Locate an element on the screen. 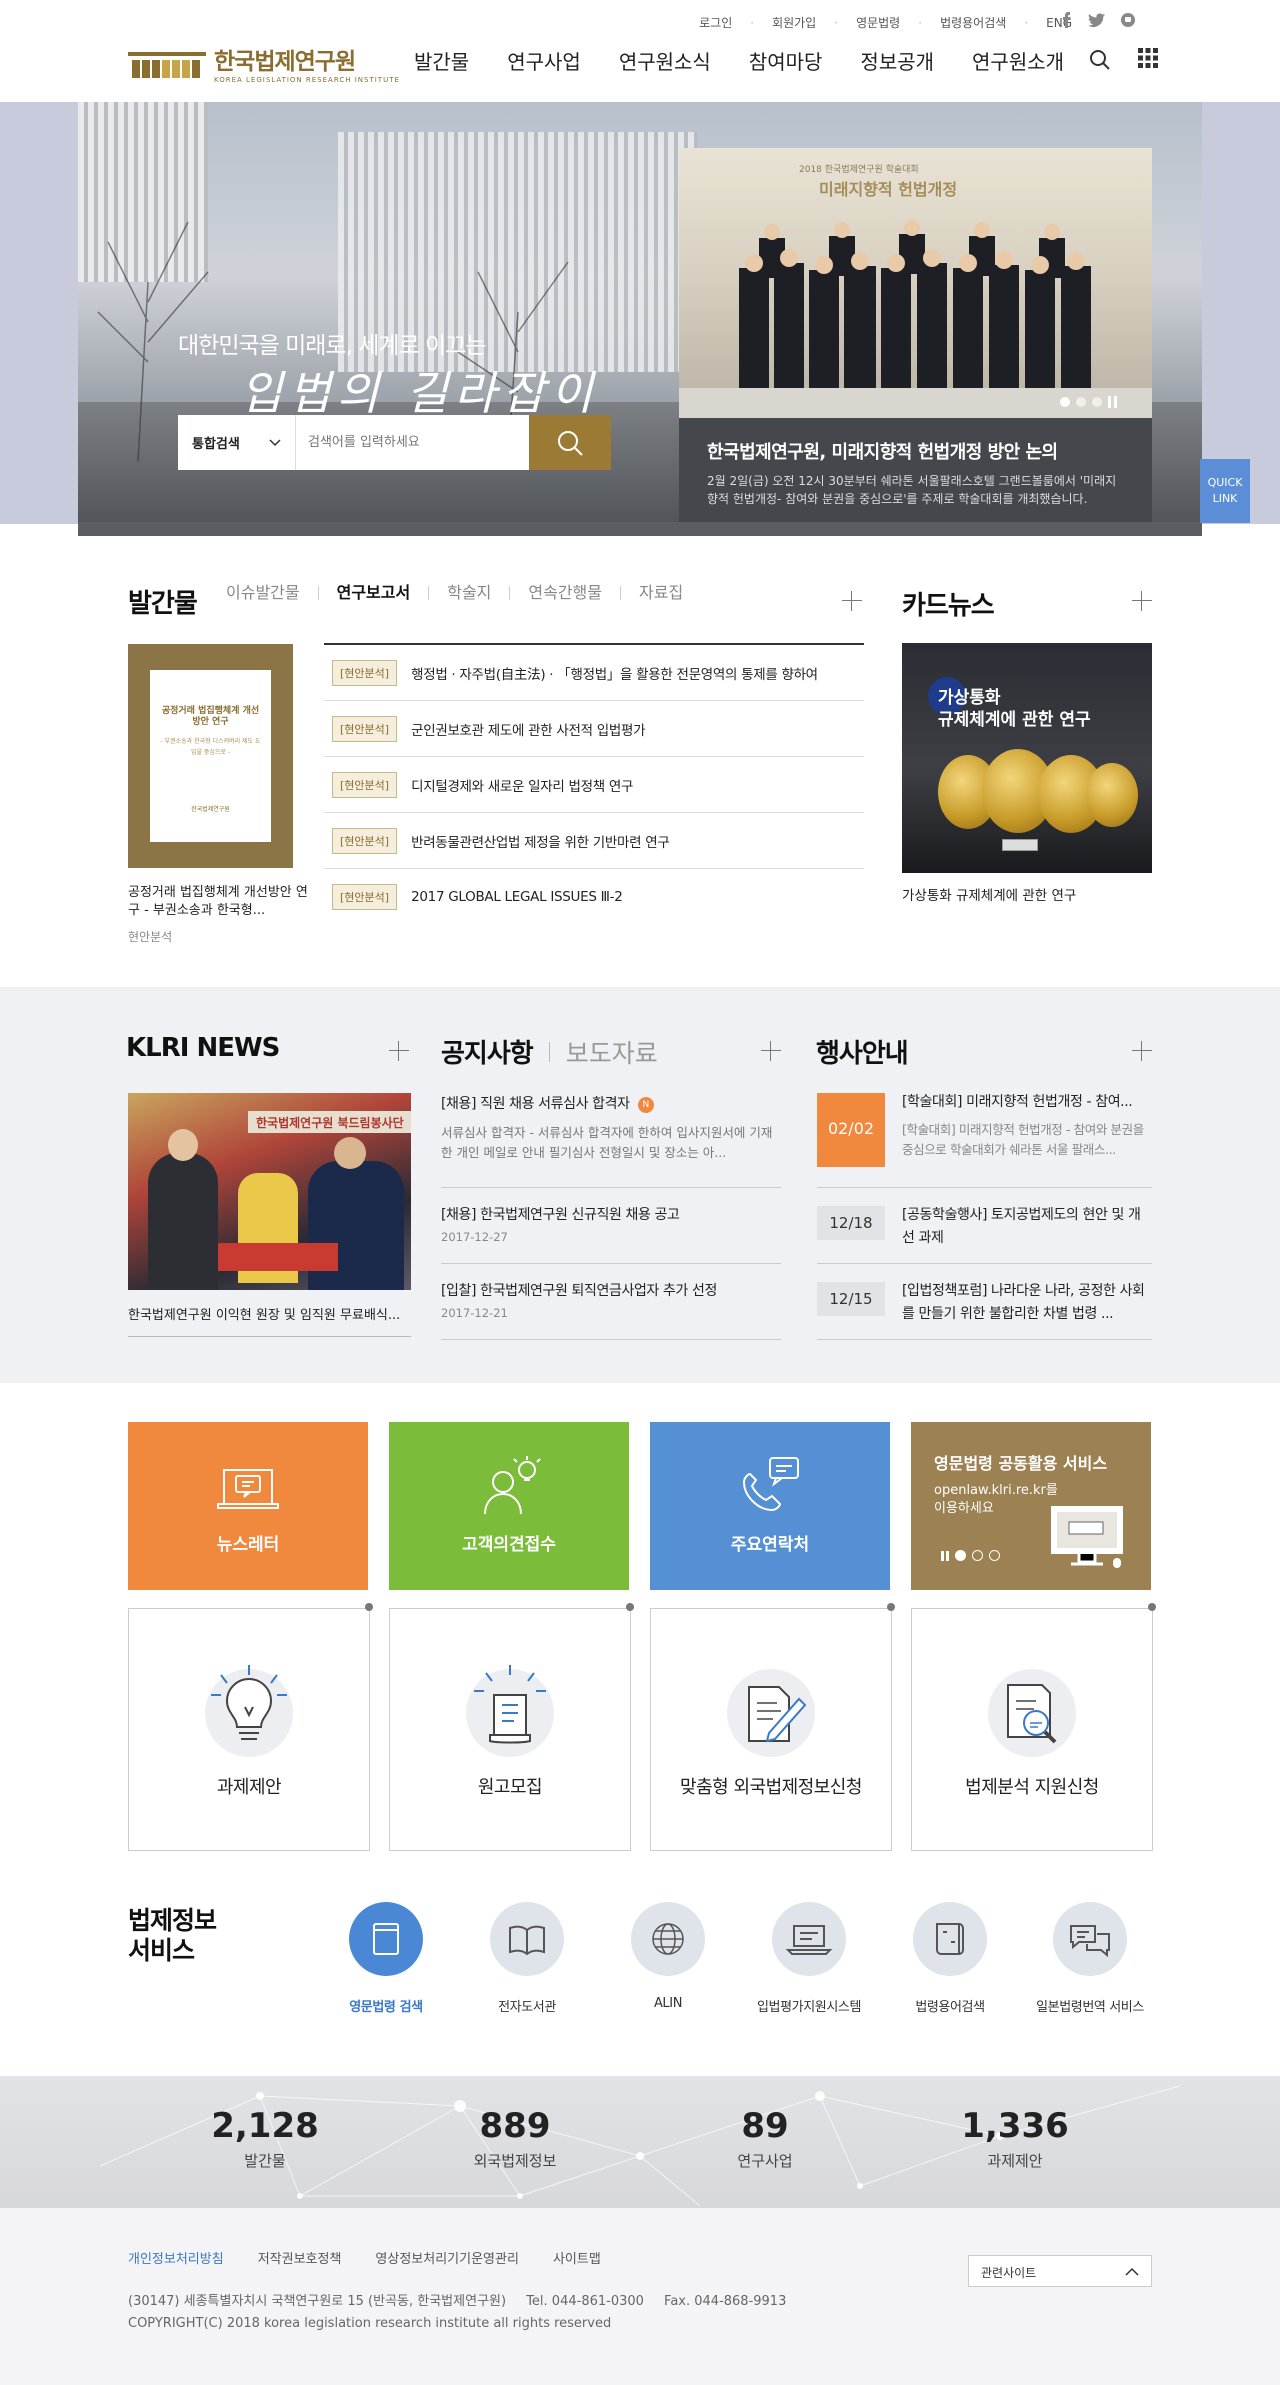 This screenshot has width=1280, height=2385. laptop-icon is located at coordinates (809, 1940).